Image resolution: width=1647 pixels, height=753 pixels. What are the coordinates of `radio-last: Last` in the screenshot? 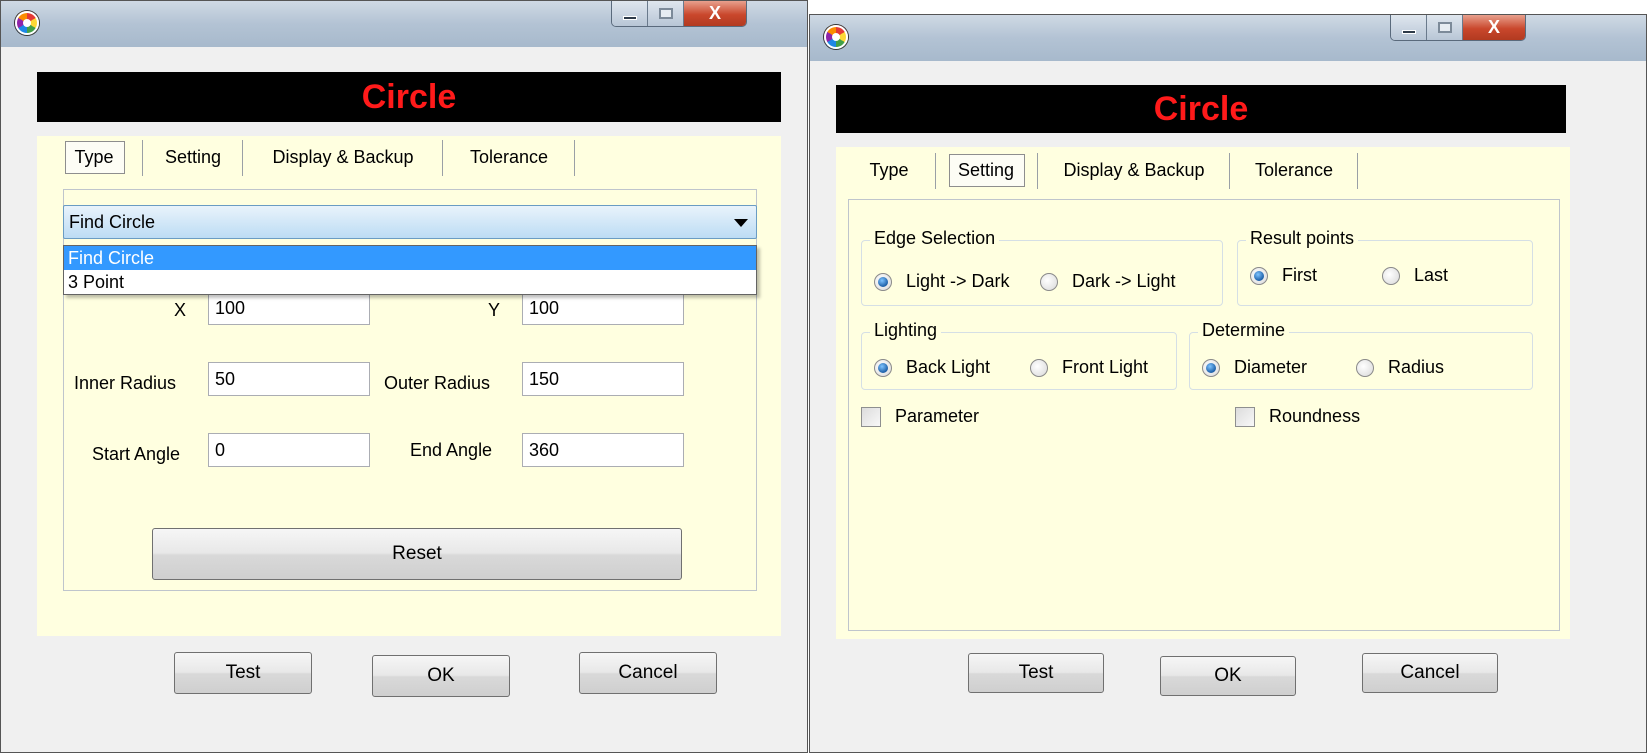 It's located at (1415, 275).